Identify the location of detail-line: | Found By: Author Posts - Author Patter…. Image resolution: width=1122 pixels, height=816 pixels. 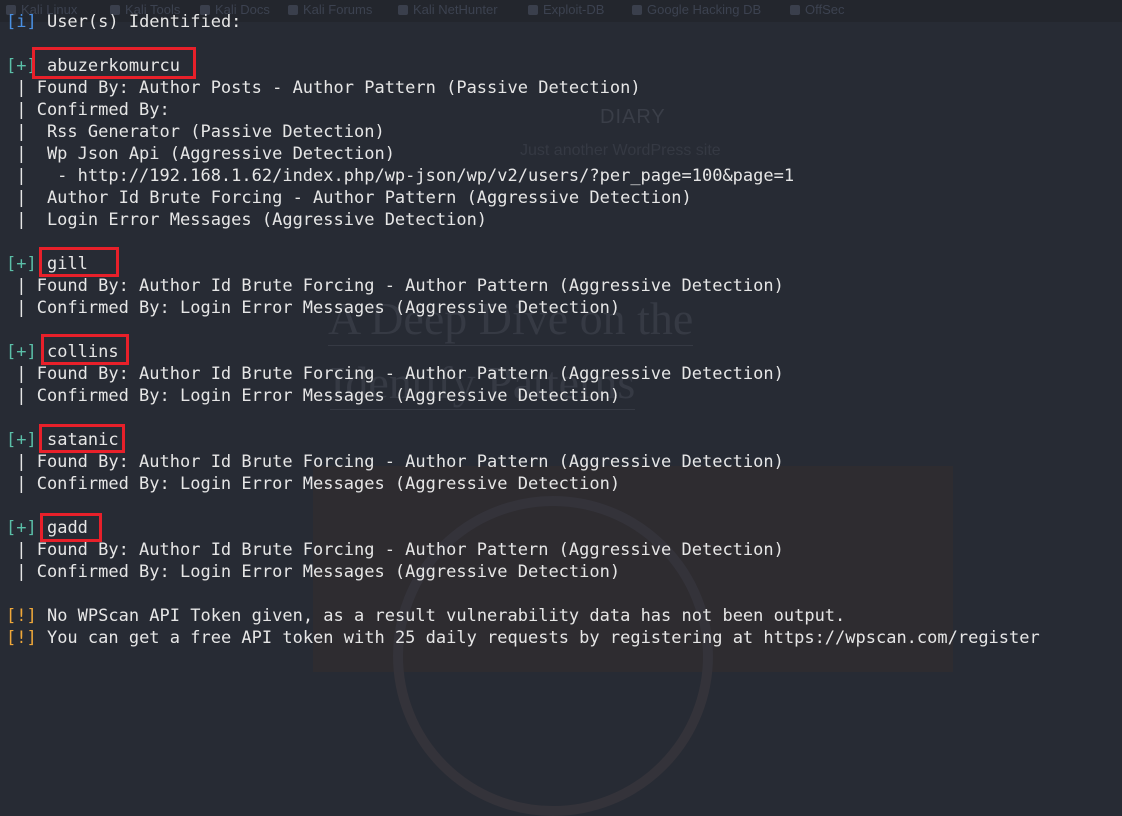
(323, 88).